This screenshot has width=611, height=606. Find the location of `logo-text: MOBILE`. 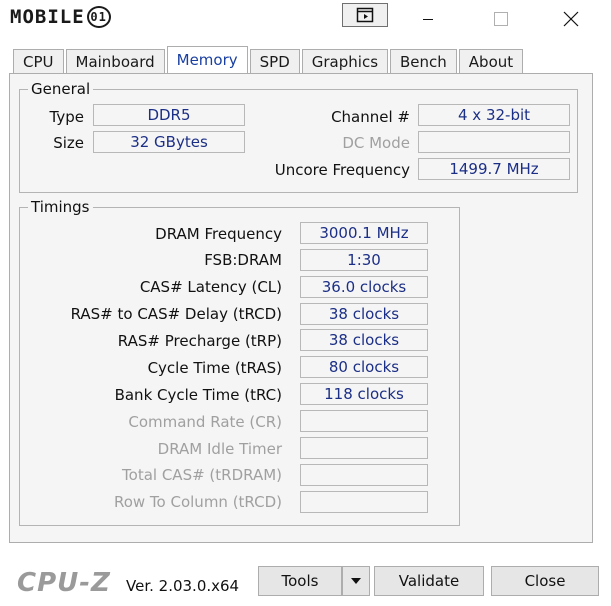

logo-text: MOBILE is located at coordinates (47, 17).